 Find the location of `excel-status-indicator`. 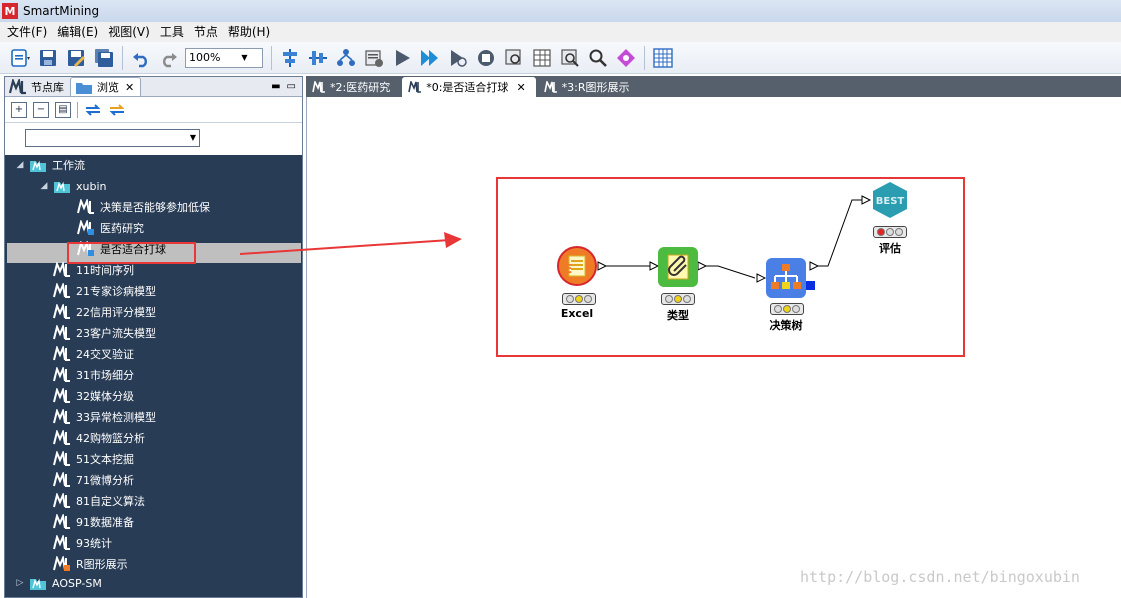

excel-status-indicator is located at coordinates (579, 299).